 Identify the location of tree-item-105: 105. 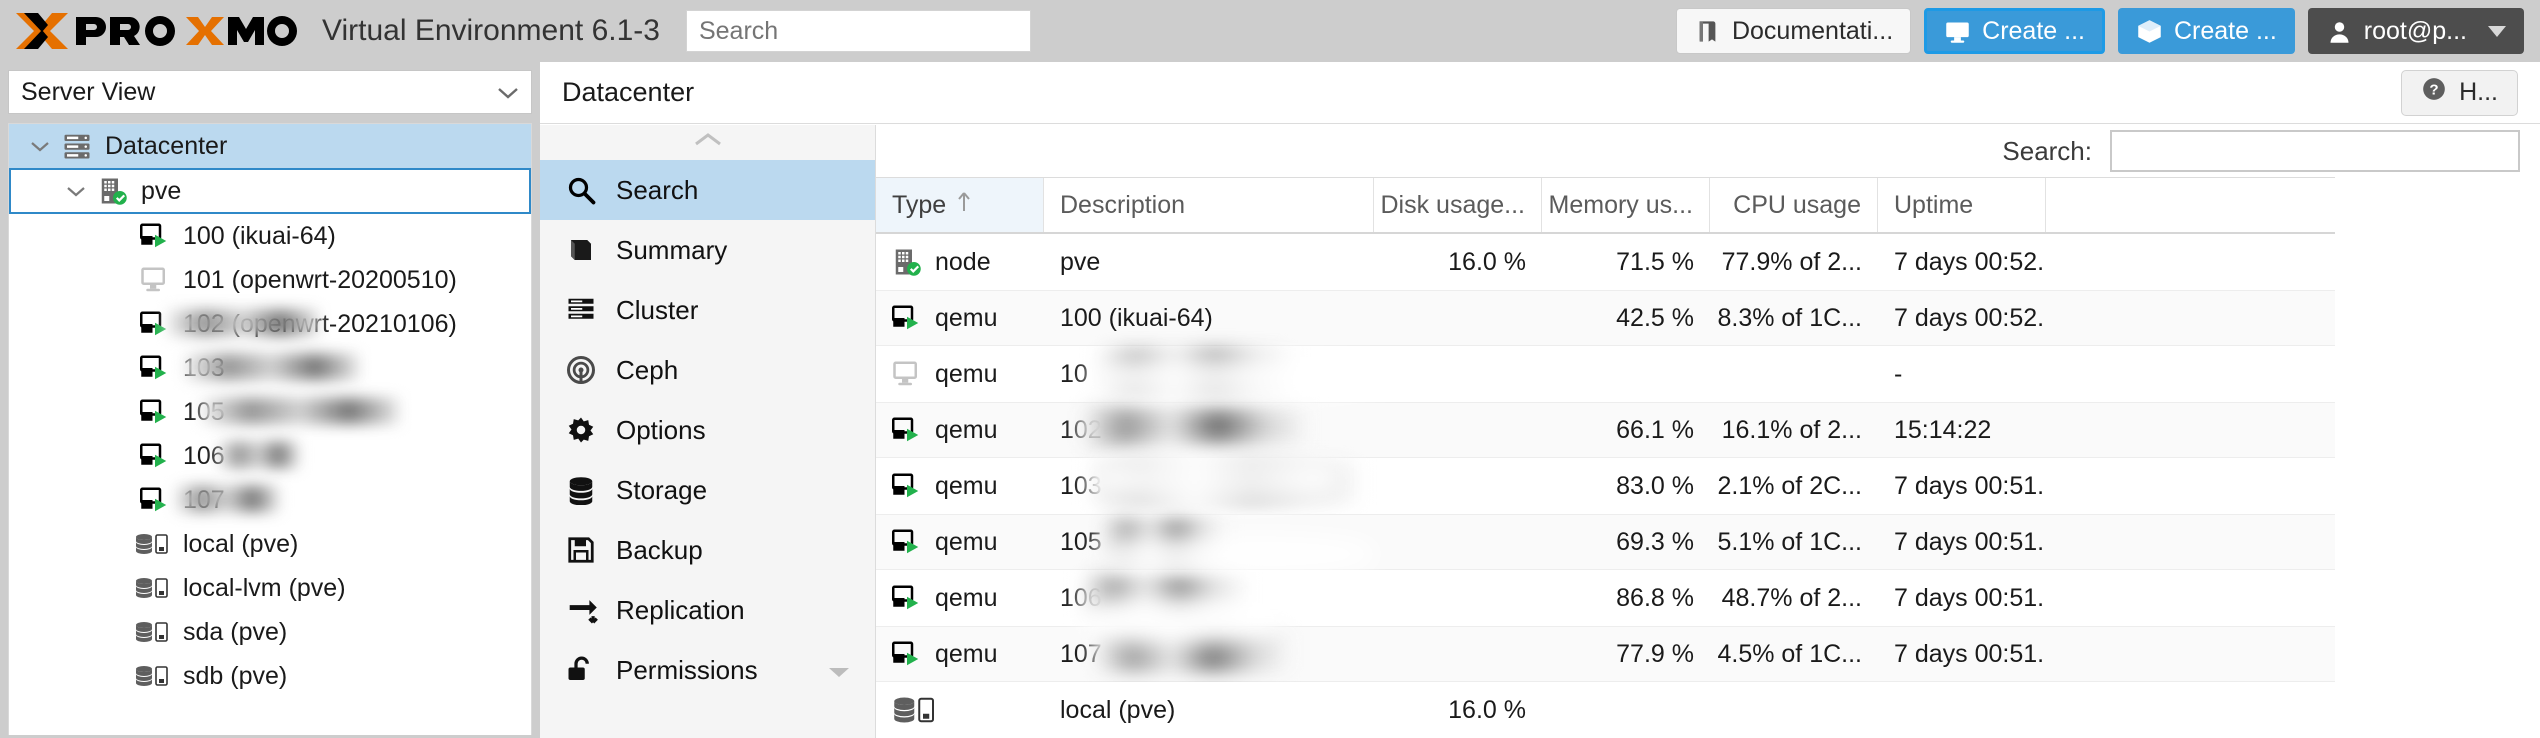
(270, 412).